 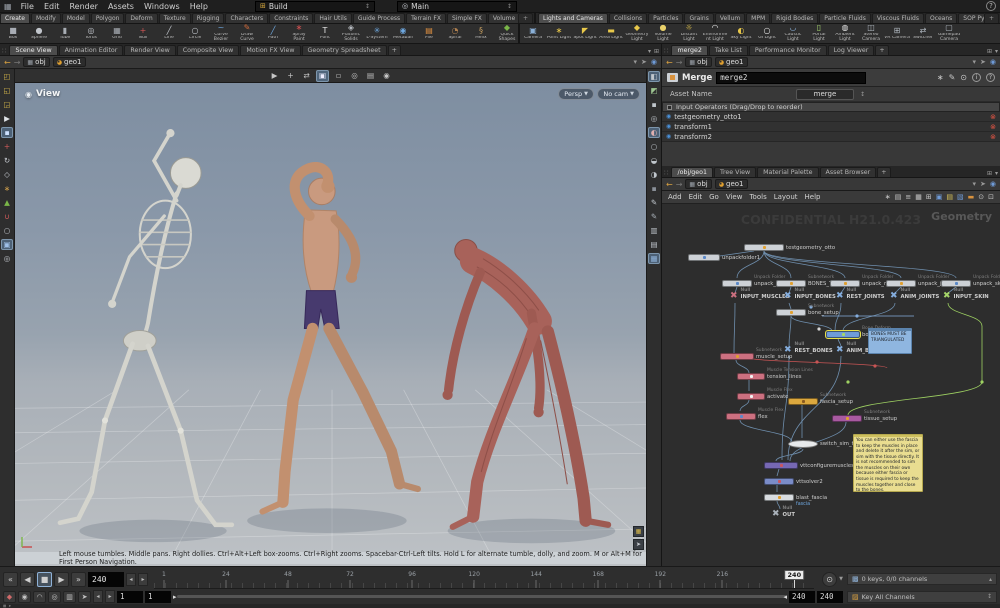 What do you see at coordinates (759, 294) in the screenshot?
I see `node-INPUT_MUSCLES: ✖ INPUT_MUSCLES Null` at bounding box center [759, 294].